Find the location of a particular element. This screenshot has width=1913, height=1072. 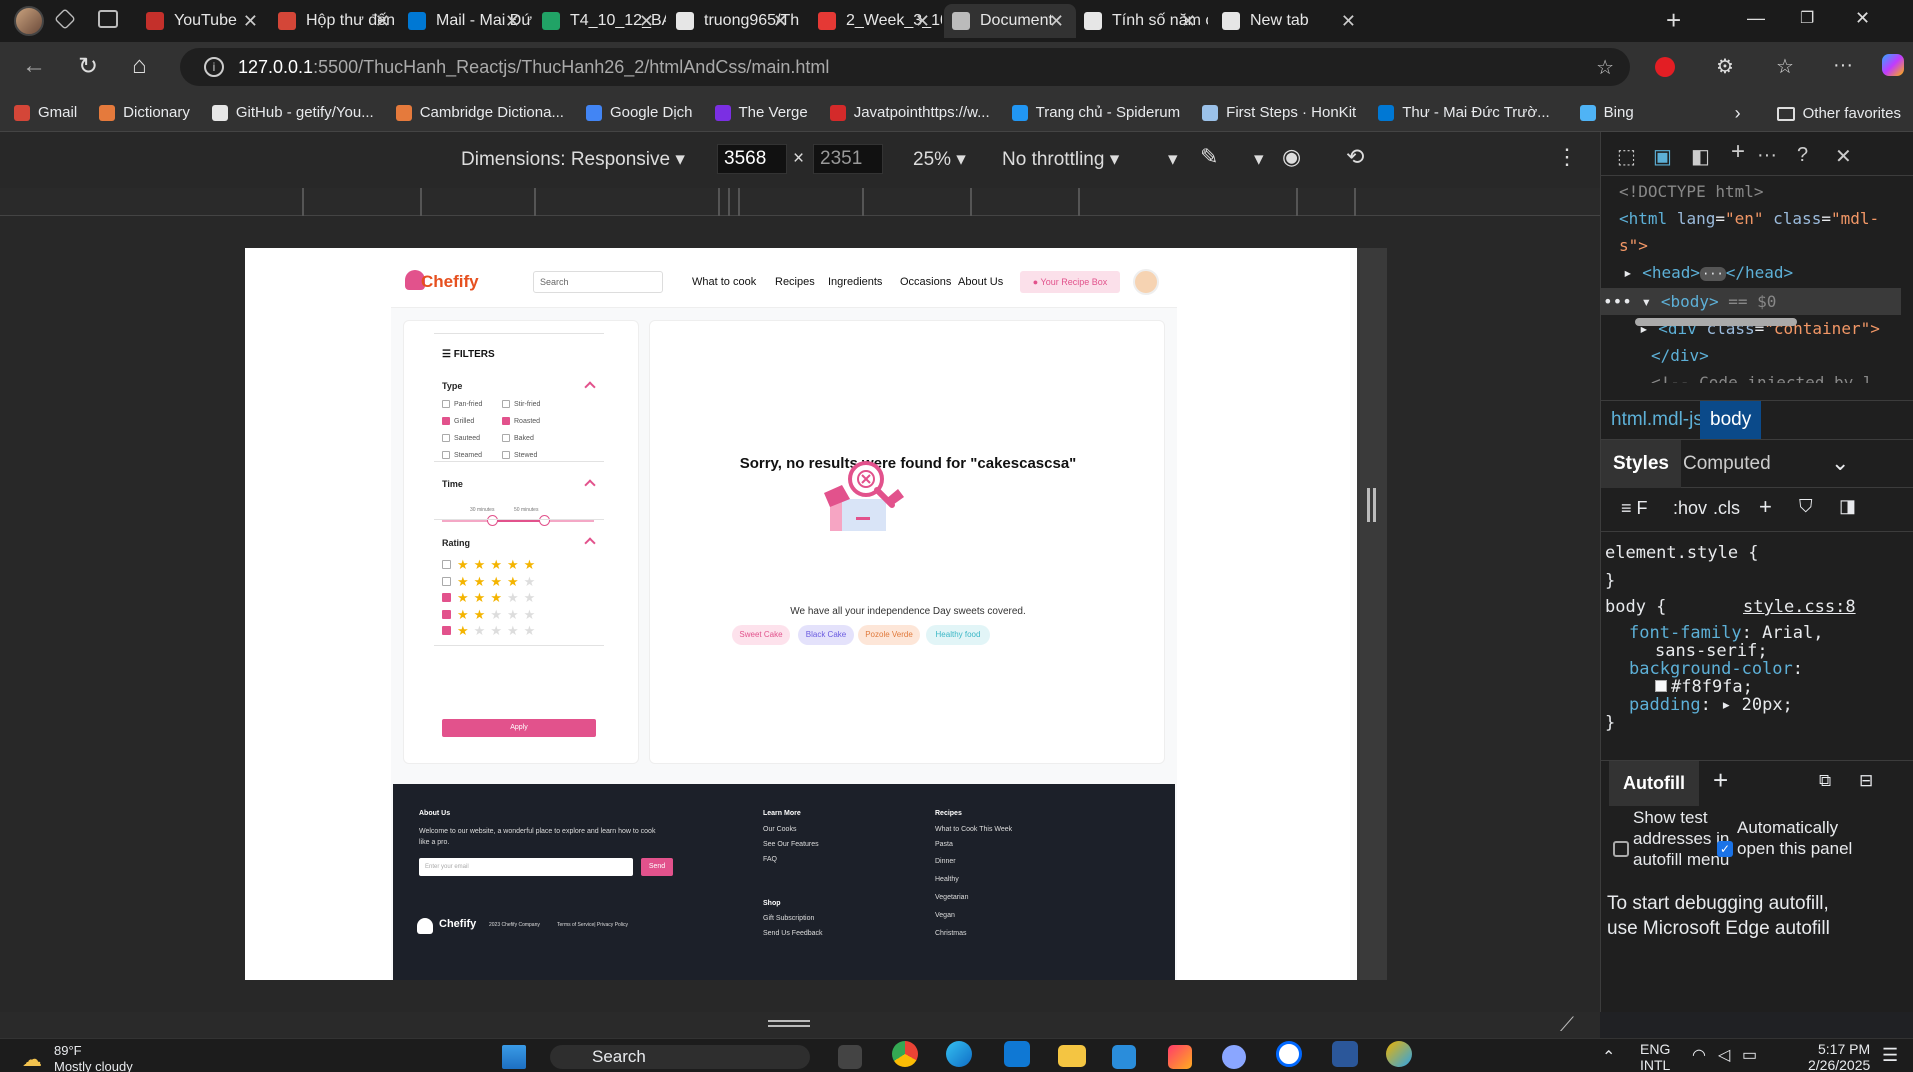

app-icon is located at coordinates (1234, 1057).